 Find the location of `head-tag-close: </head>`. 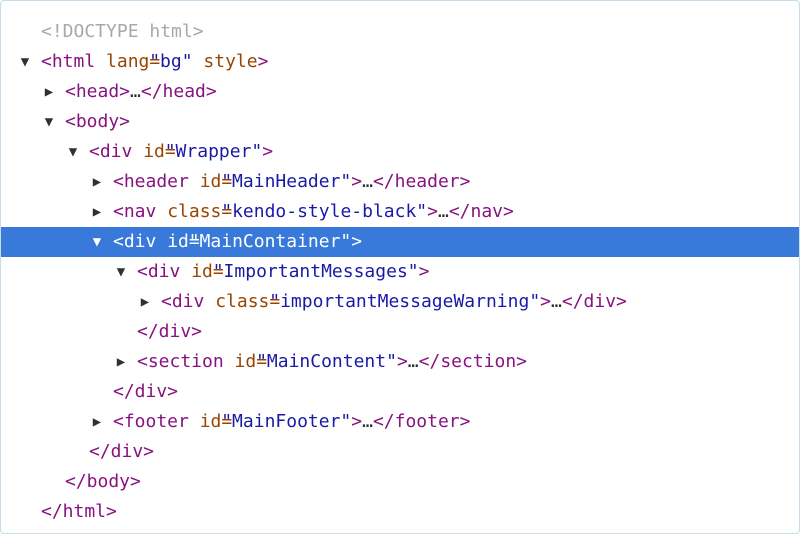

head-tag-close: </head> is located at coordinates (178, 91).